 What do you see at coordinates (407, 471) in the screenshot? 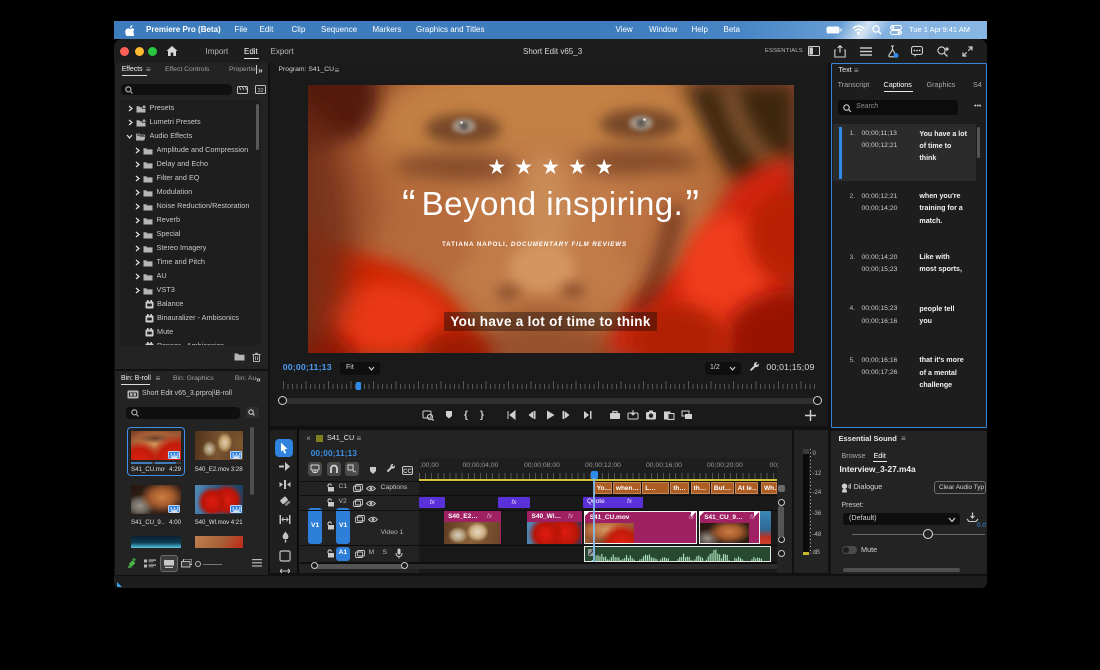
I see `svg-text: CC` at bounding box center [407, 471].